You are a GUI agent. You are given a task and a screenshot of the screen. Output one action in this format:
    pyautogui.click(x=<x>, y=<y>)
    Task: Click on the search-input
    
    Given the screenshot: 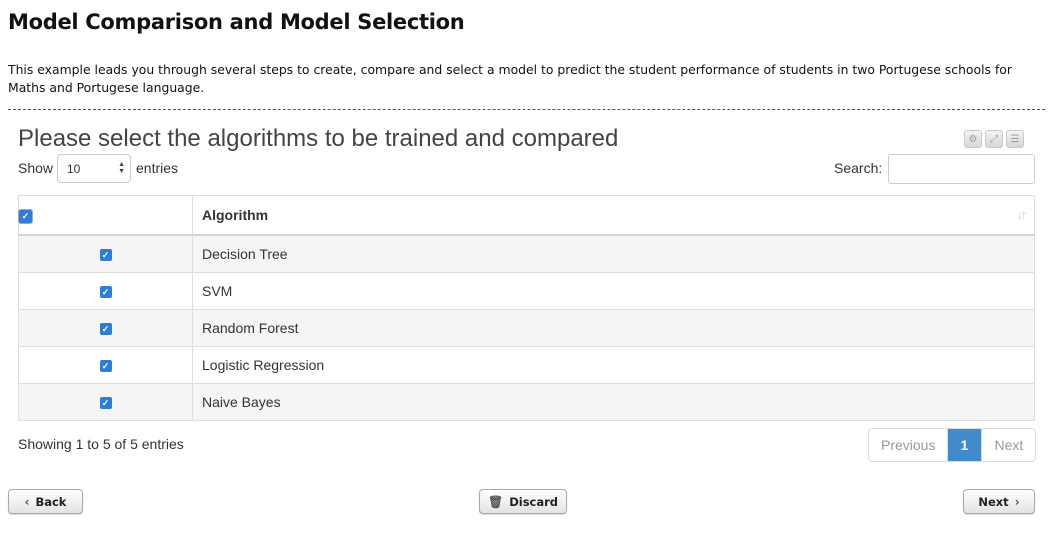 What is the action you would take?
    pyautogui.click(x=961, y=169)
    